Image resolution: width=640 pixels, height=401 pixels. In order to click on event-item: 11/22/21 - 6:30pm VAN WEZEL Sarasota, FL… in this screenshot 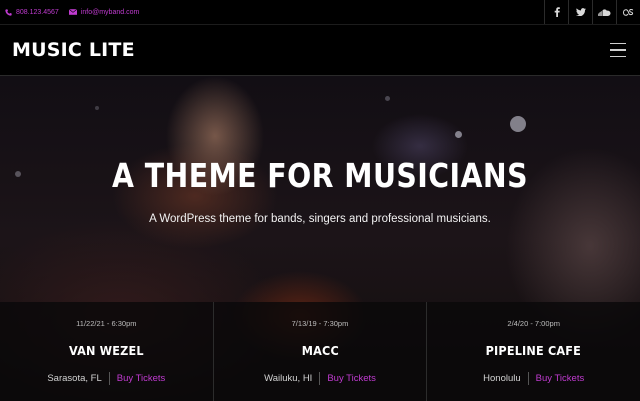, I will do `click(106, 351)`.